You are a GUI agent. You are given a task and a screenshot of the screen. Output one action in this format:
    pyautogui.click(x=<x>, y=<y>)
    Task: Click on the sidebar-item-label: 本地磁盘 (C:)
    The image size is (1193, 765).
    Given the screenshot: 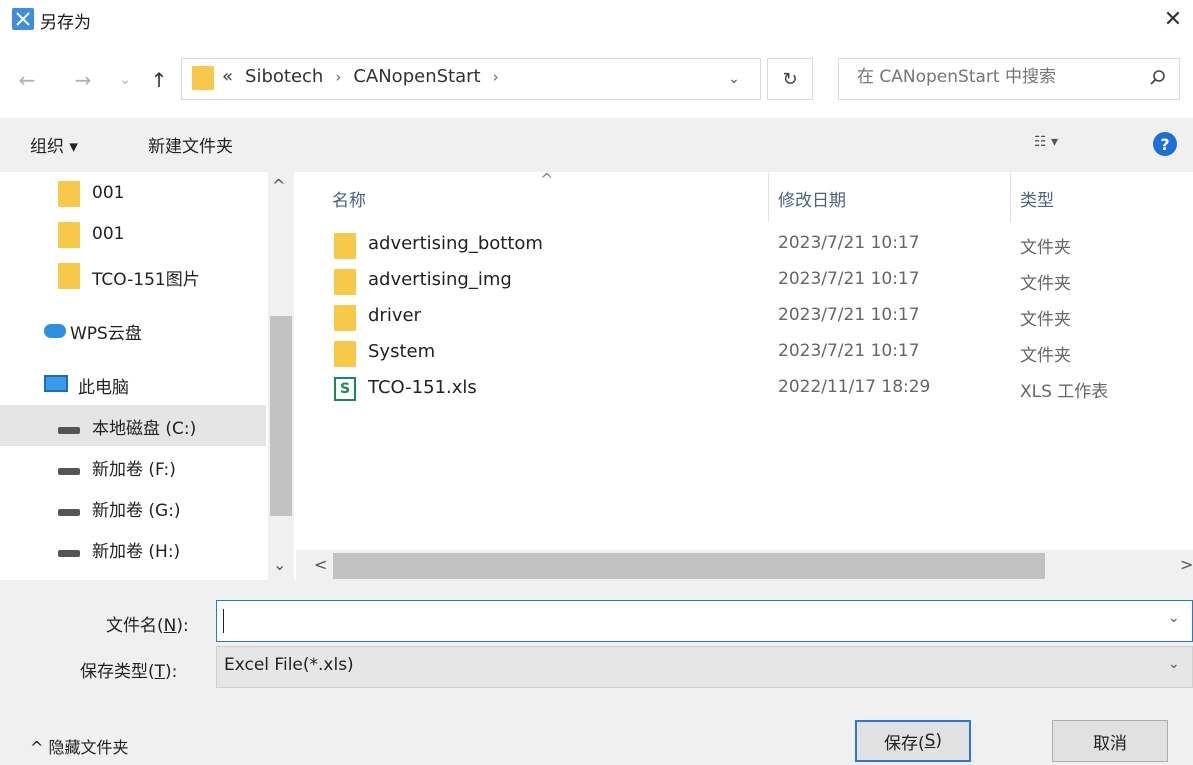 What is the action you would take?
    pyautogui.click(x=144, y=429)
    